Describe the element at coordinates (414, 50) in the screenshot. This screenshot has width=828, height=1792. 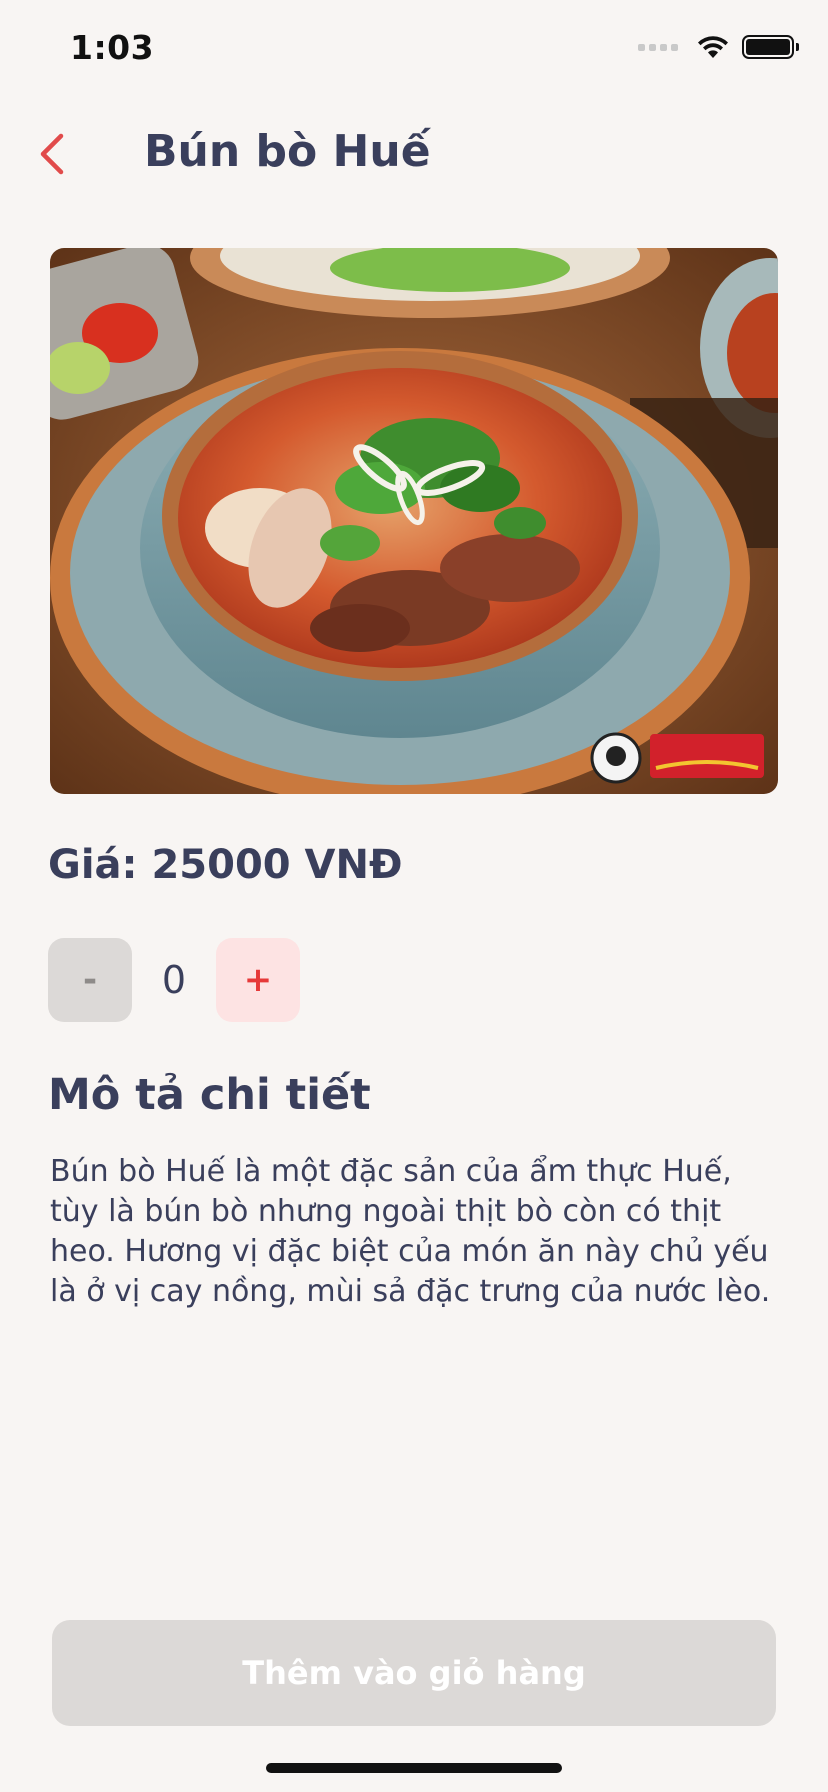
I see `status-bar: 1:03` at that location.